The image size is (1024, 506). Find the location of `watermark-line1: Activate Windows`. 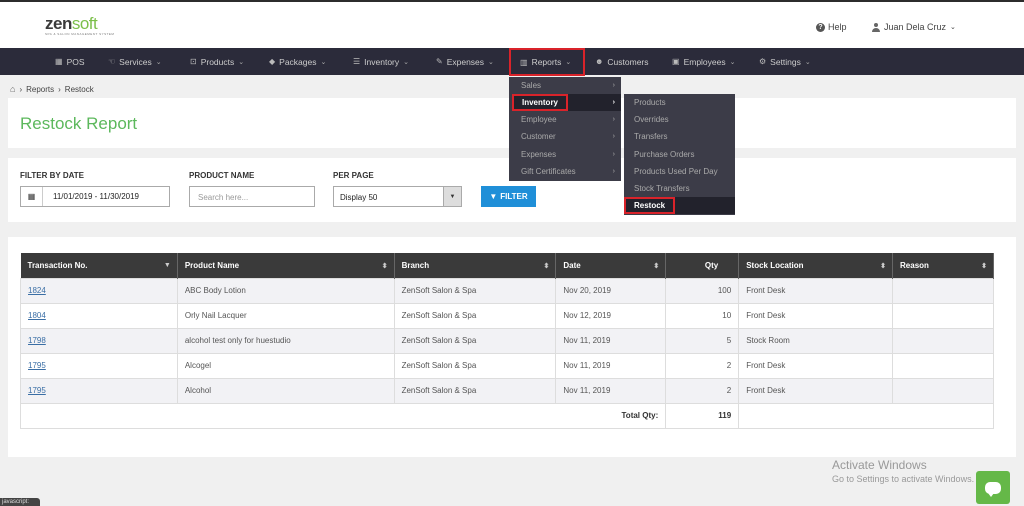

watermark-line1: Activate Windows is located at coordinates (879, 465).